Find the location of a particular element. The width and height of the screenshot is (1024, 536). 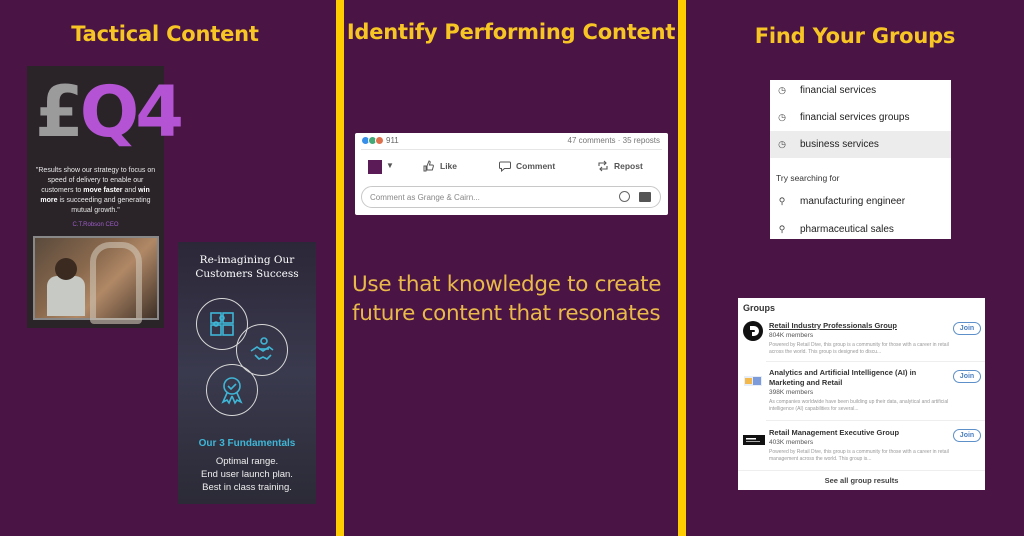

fundamentals-title: Our 3 Fundamentals is located at coordinates (247, 443).